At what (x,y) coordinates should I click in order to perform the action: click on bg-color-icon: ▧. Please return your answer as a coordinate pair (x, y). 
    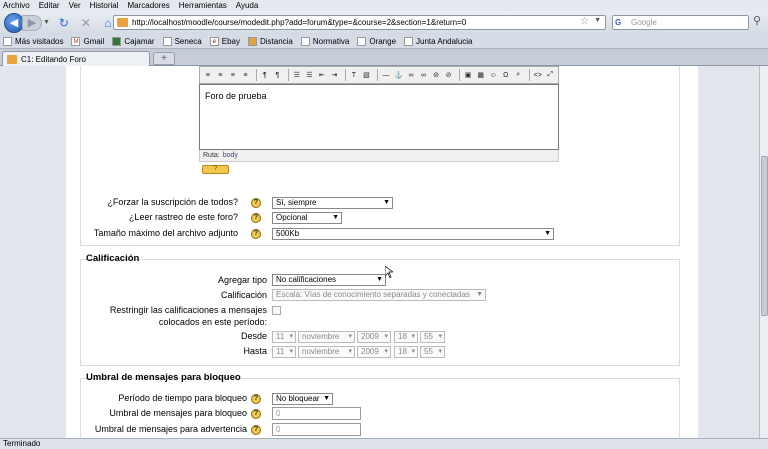
    Looking at the image, I should click on (367, 75).